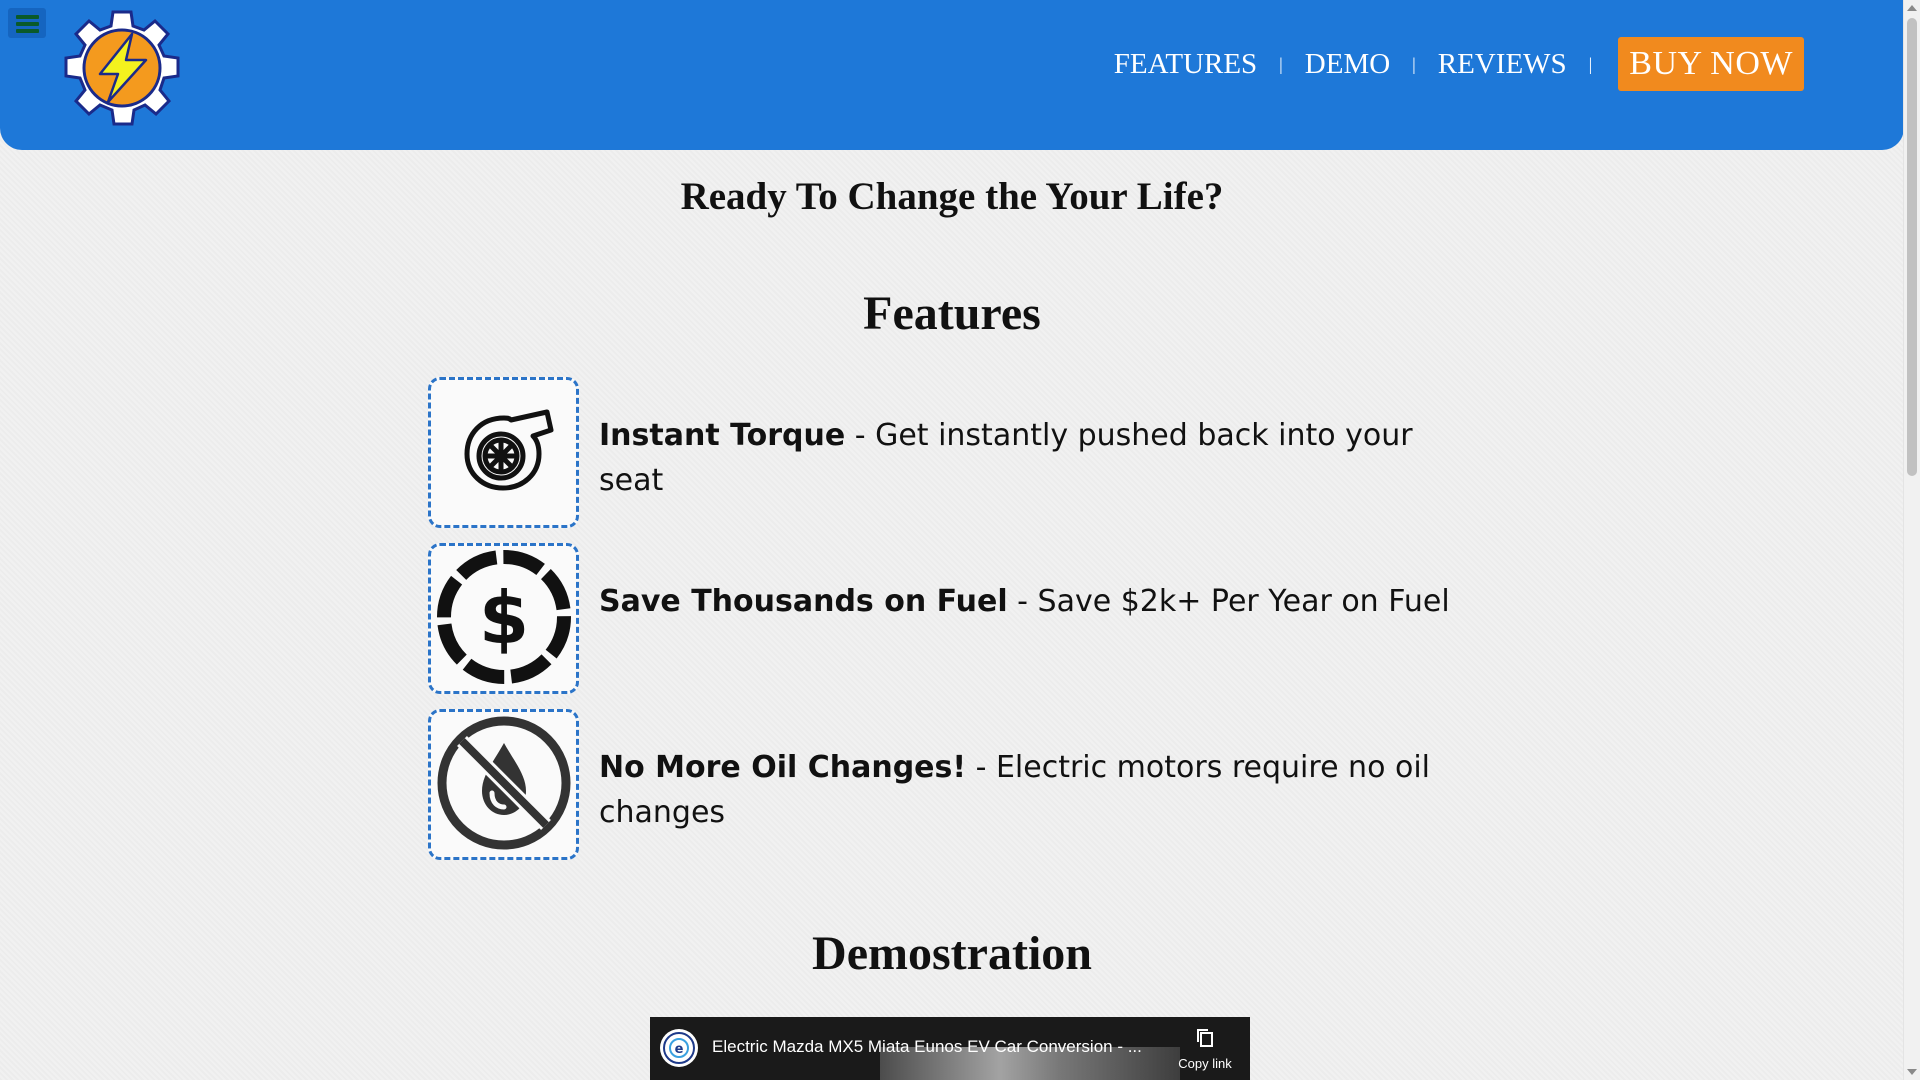 This screenshot has width=1920, height=1080. Describe the element at coordinates (1205, 1039) in the screenshot. I see `copy-icon` at that location.